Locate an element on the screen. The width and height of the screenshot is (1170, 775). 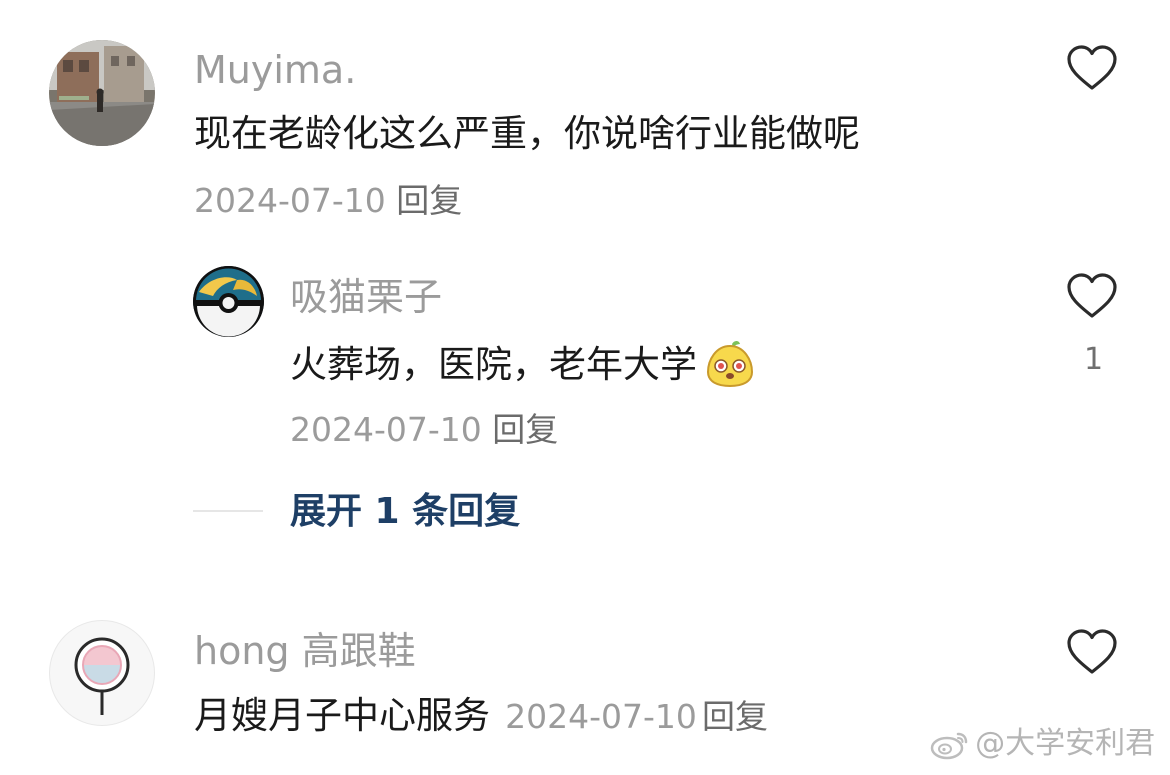
watermark: @大学安利君 is located at coordinates (1042, 746).